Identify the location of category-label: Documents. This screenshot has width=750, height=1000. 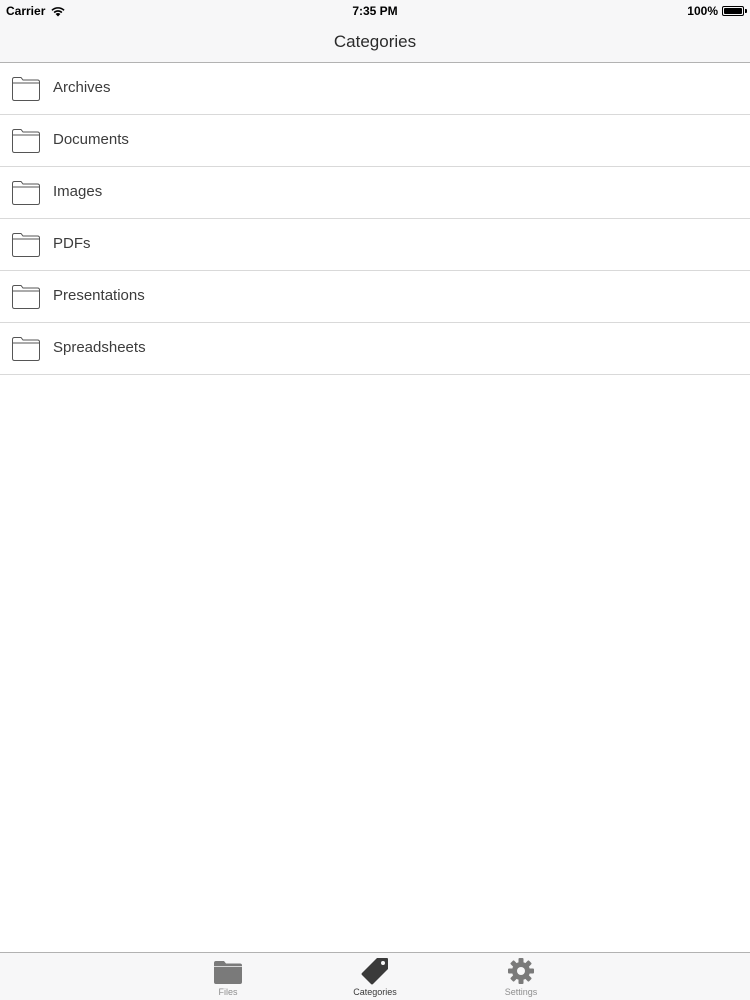
(91, 139).